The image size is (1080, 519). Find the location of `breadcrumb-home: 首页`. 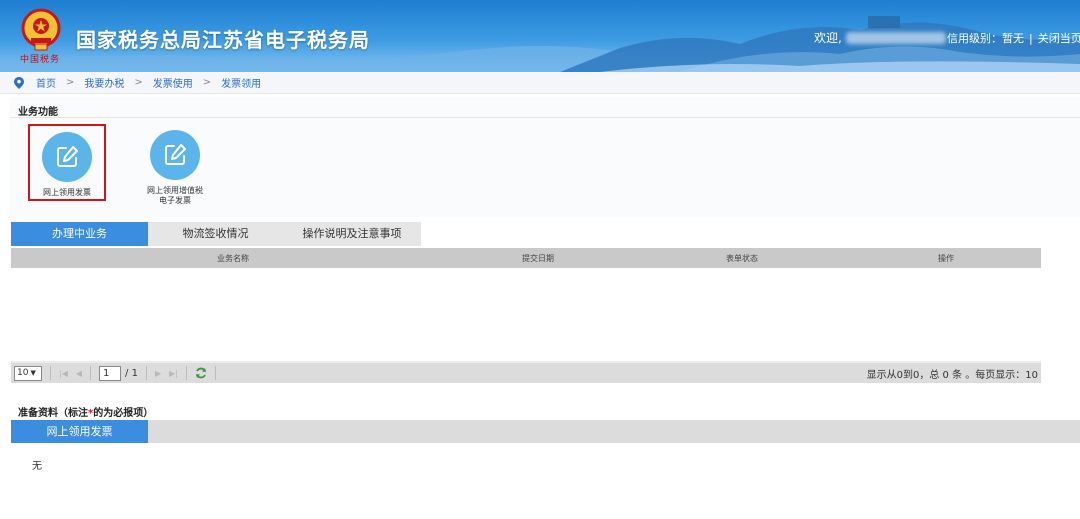

breadcrumb-home: 首页 is located at coordinates (46, 82).